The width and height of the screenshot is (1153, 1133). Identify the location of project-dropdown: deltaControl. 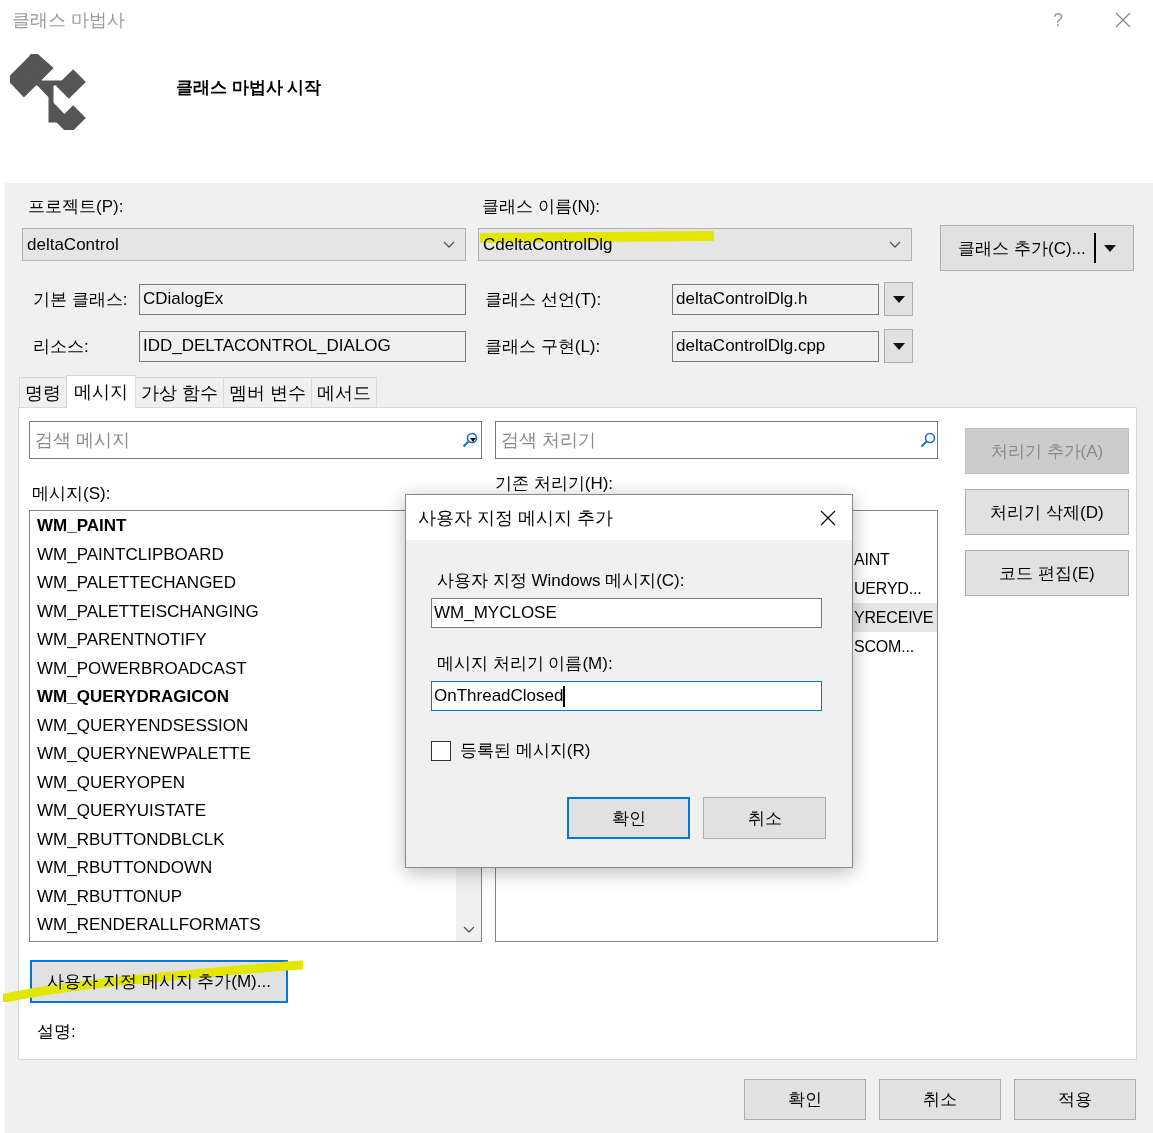
(244, 244).